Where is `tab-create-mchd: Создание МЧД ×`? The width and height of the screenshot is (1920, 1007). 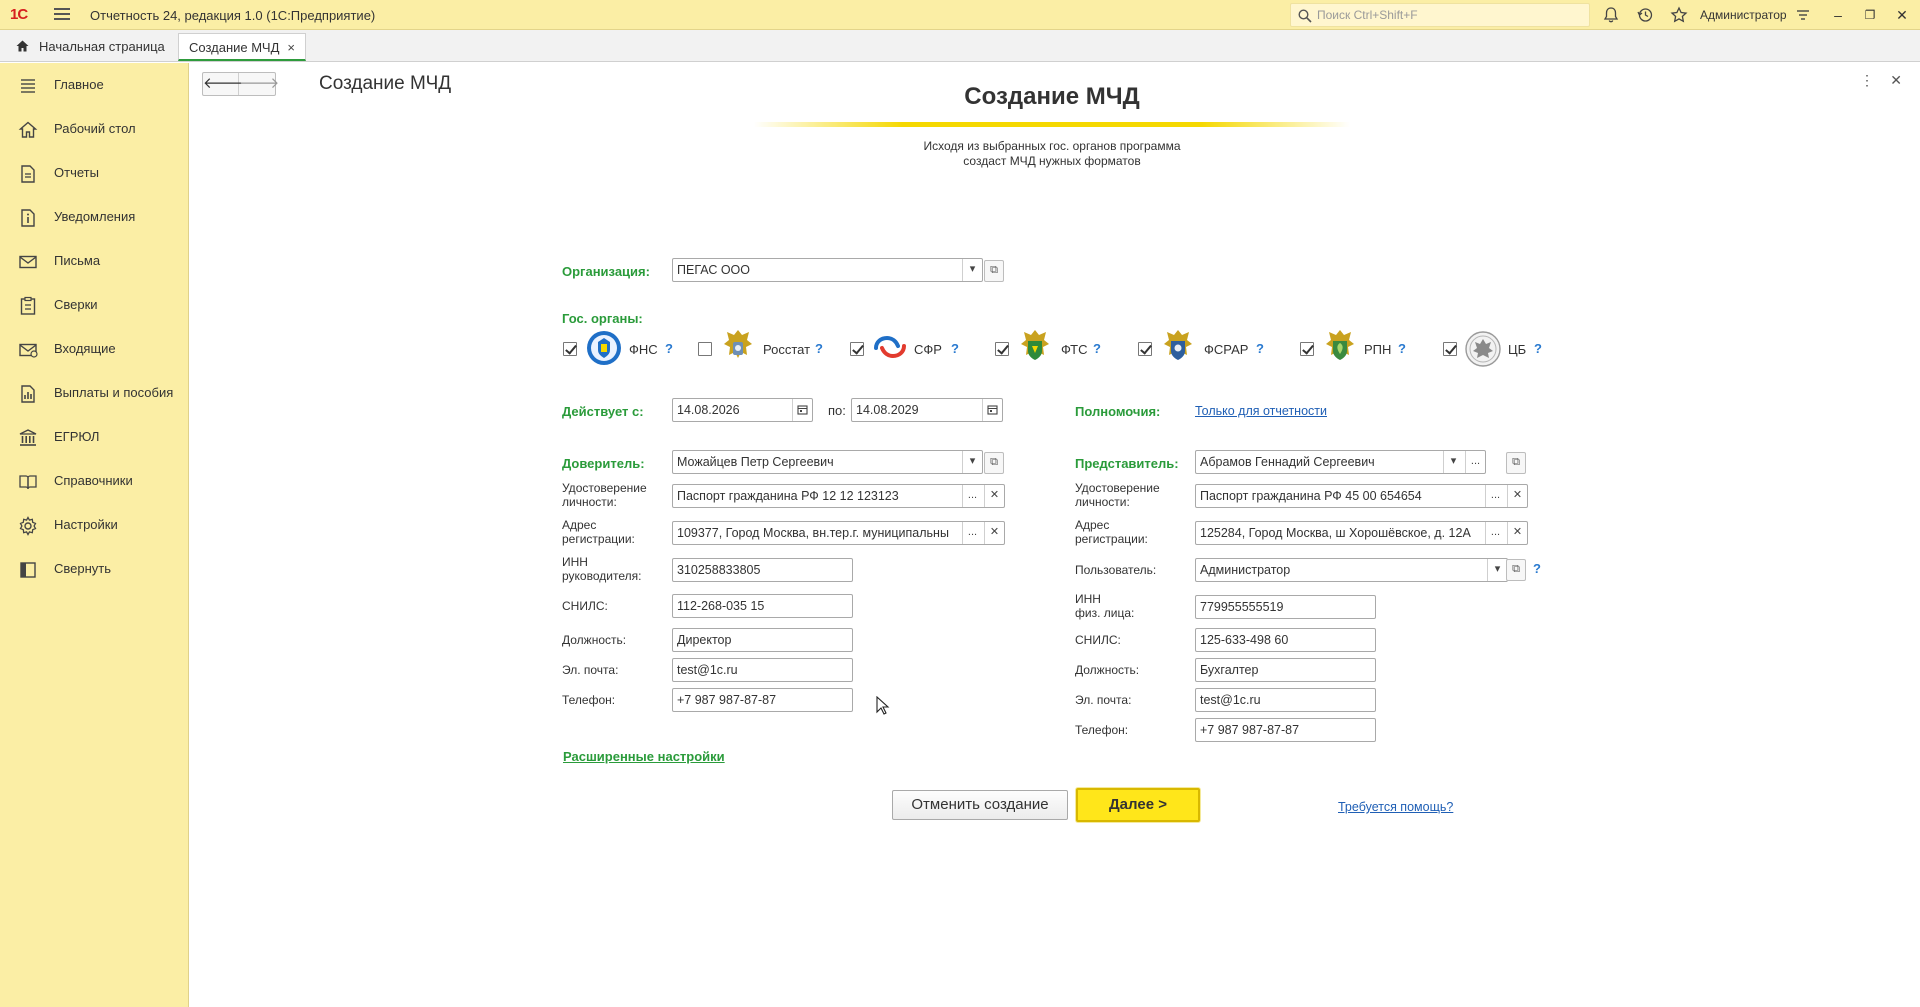
tab-create-mchd: Создание МЧД × is located at coordinates (242, 47).